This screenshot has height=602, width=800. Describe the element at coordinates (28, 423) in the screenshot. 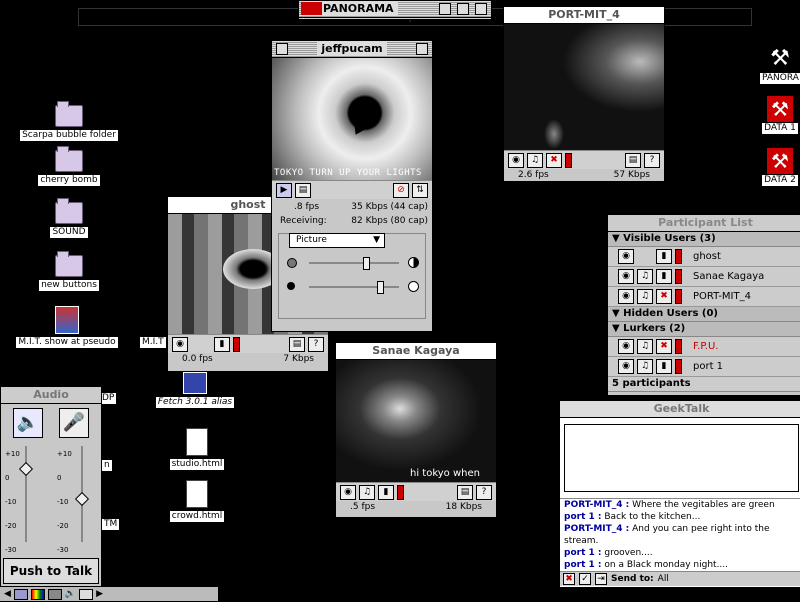

I see `speaker-icon: 🔈` at that location.